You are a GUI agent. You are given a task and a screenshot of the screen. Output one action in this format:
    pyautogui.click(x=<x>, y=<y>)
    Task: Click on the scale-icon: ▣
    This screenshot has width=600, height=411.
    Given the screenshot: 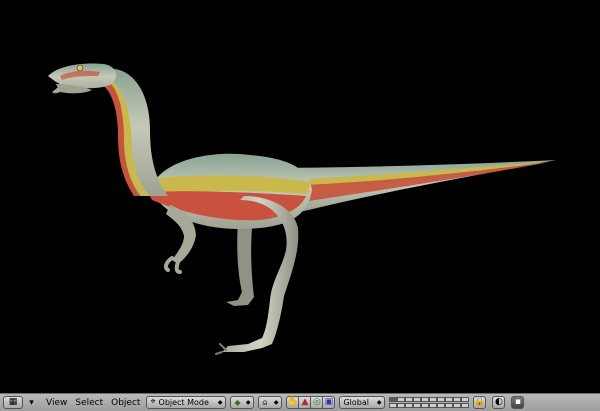 What is the action you would take?
    pyautogui.click(x=329, y=402)
    